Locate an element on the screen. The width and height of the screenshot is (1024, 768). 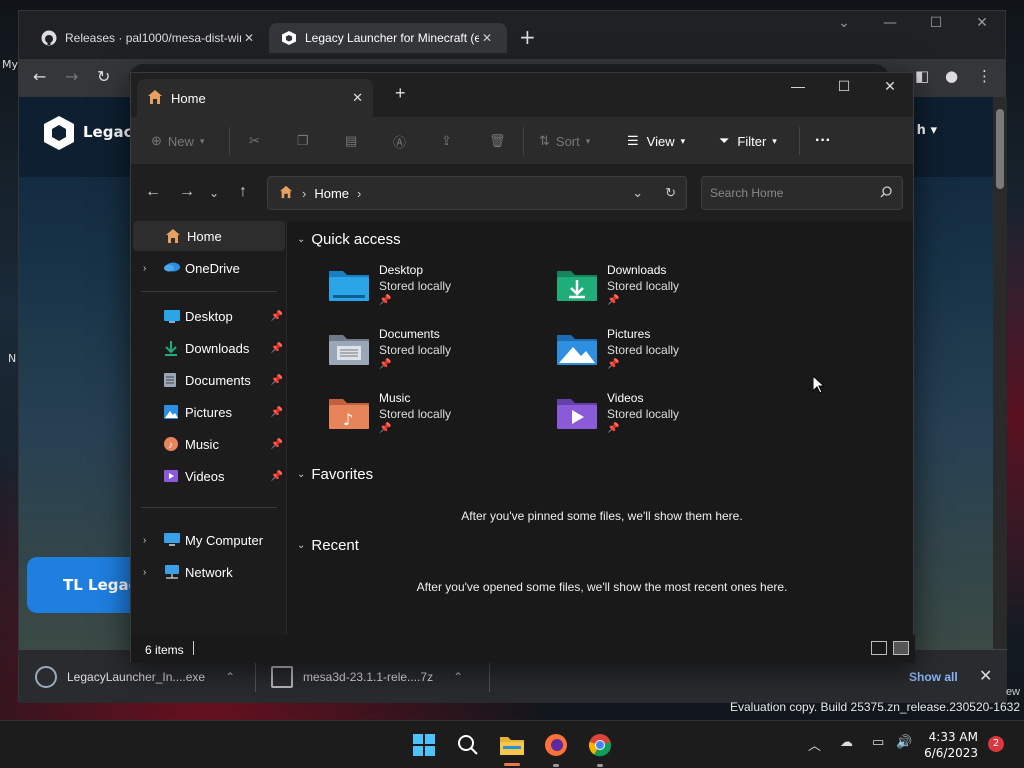
quick-access-tile: Videos Stored locally 📌 is located at coordinates (627, 419).